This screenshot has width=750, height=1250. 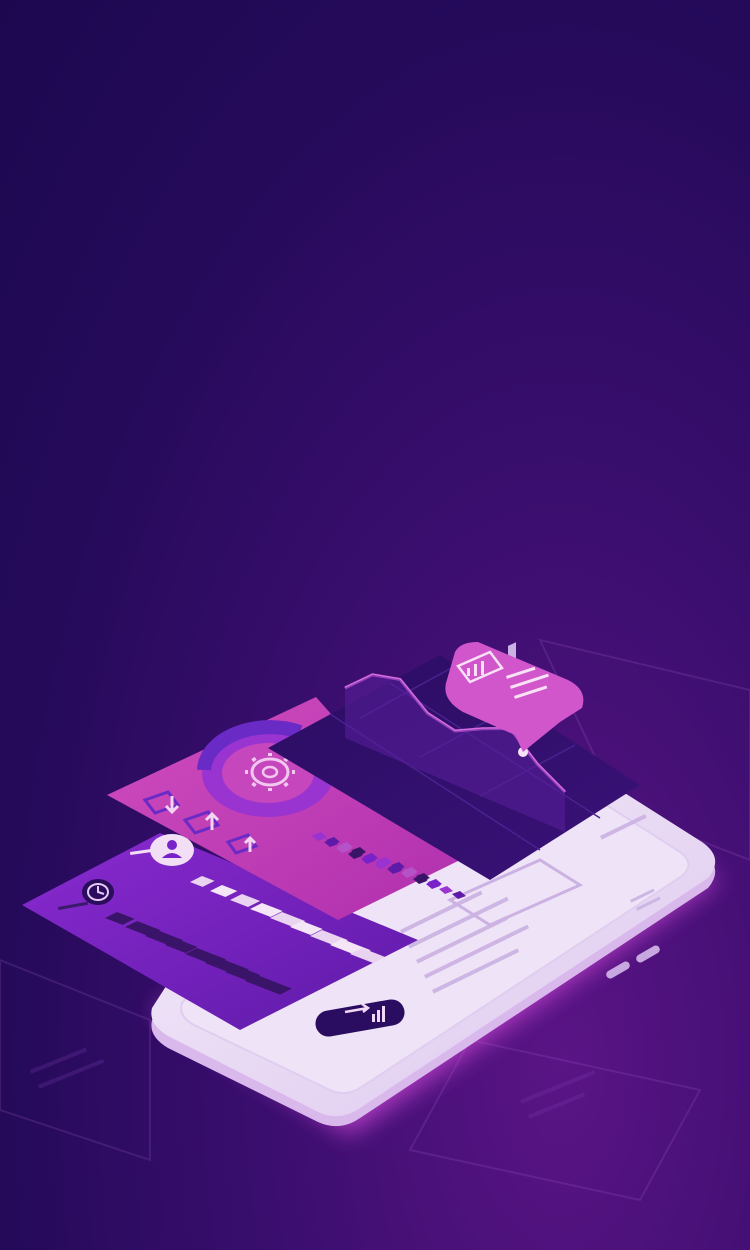 What do you see at coordinates (172, 850) in the screenshot?
I see `user-icon` at bounding box center [172, 850].